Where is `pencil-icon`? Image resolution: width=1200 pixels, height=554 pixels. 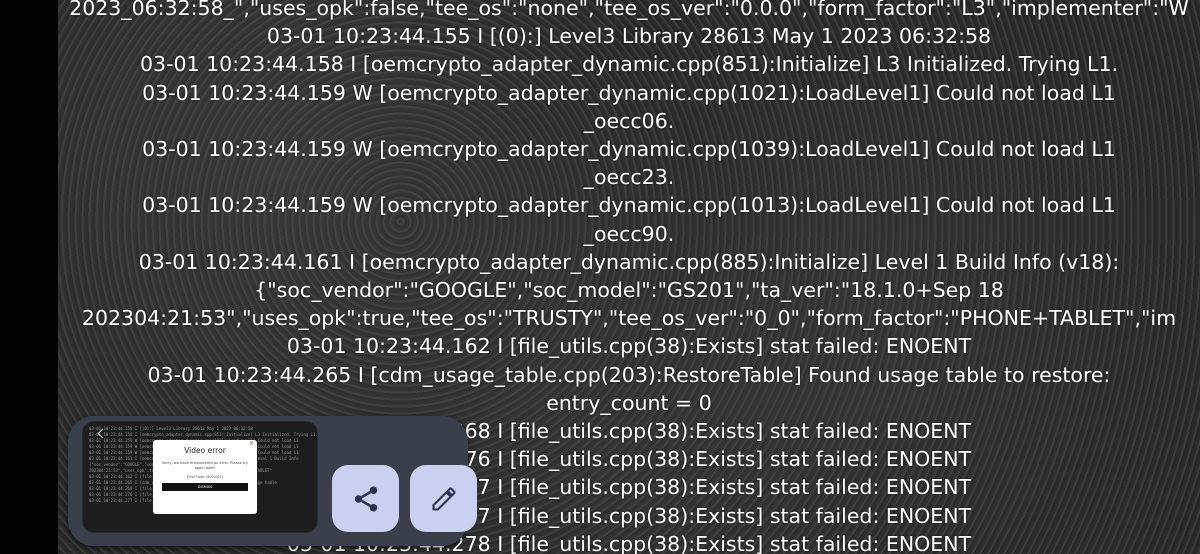
pencil-icon is located at coordinates (443, 498).